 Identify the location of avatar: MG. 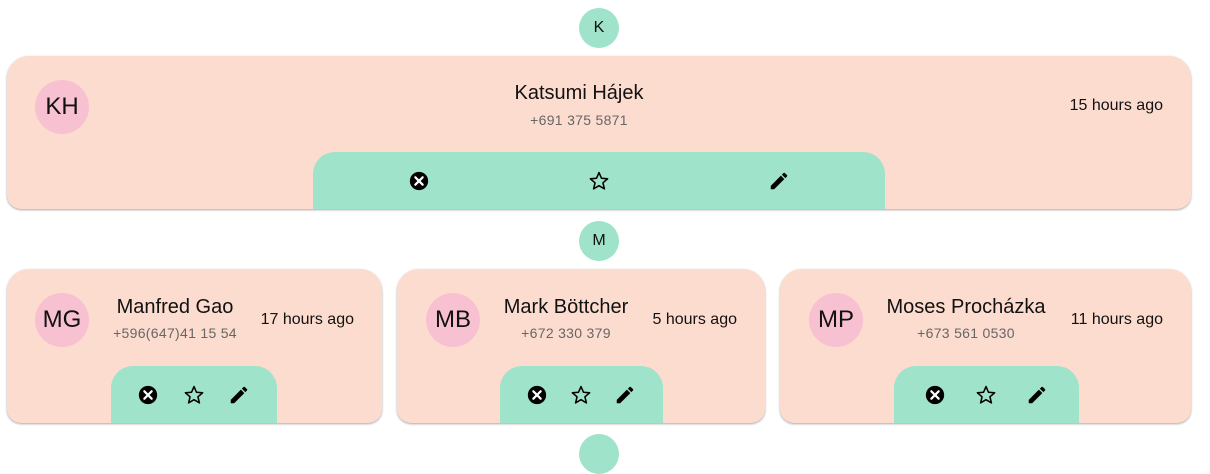
(62, 320).